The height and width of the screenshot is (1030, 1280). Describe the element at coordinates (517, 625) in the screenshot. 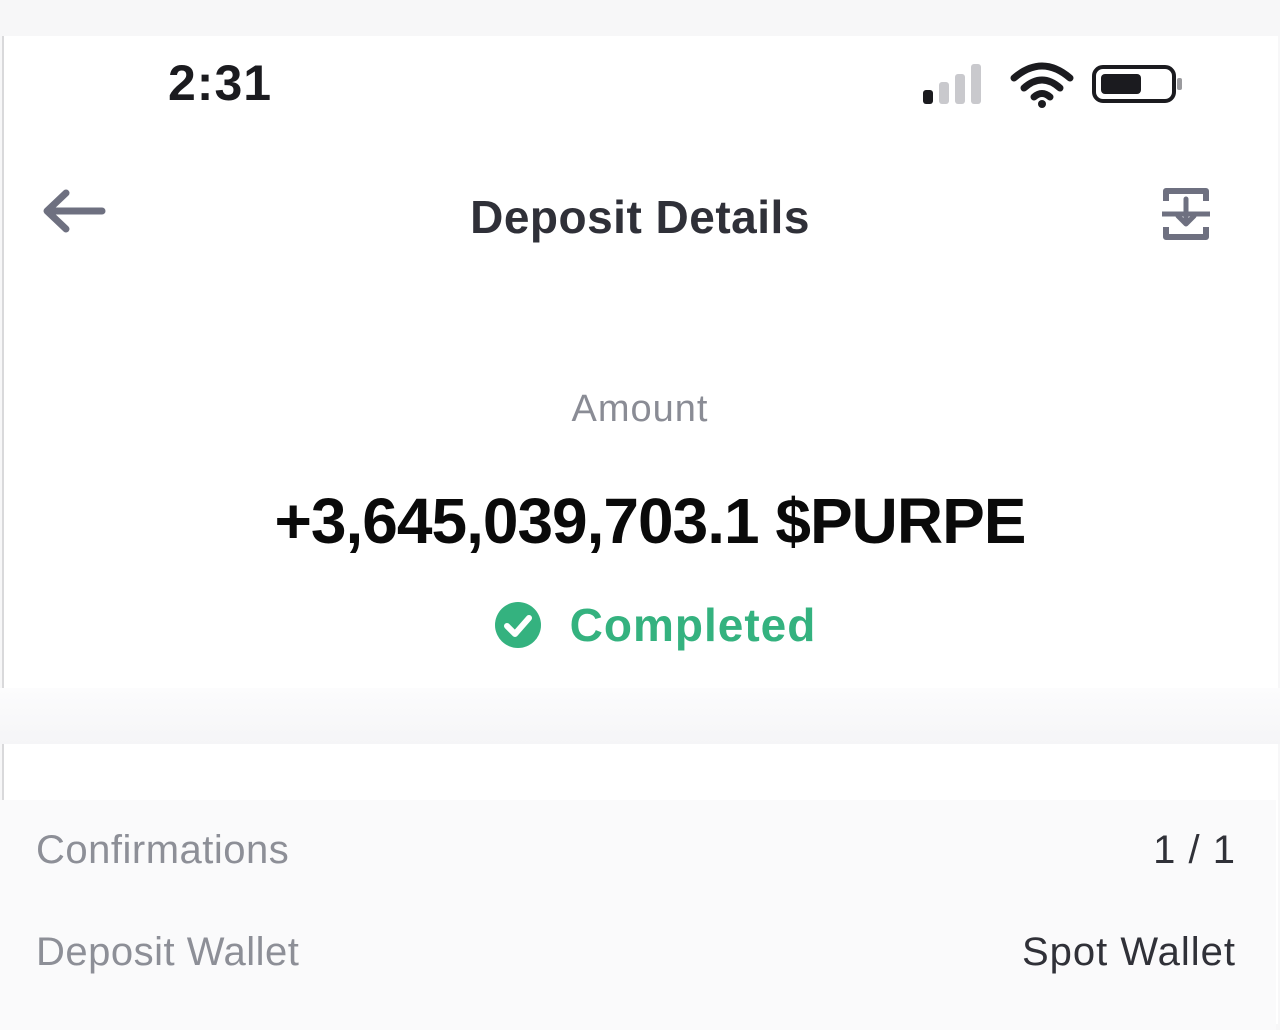

I see `check-circle-icon` at that location.